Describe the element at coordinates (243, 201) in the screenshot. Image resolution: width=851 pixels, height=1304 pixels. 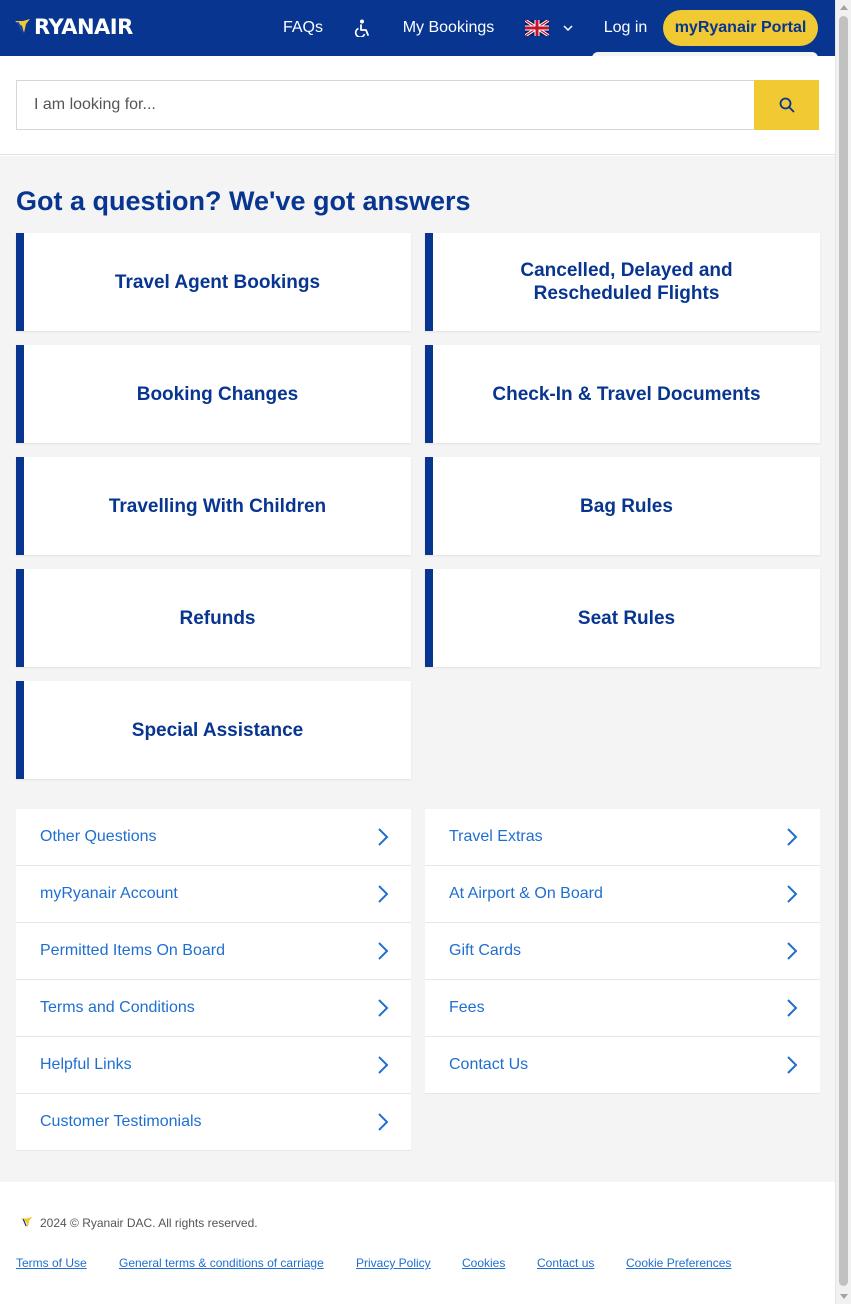
I see `page-title: Got a question? We've got answers` at that location.